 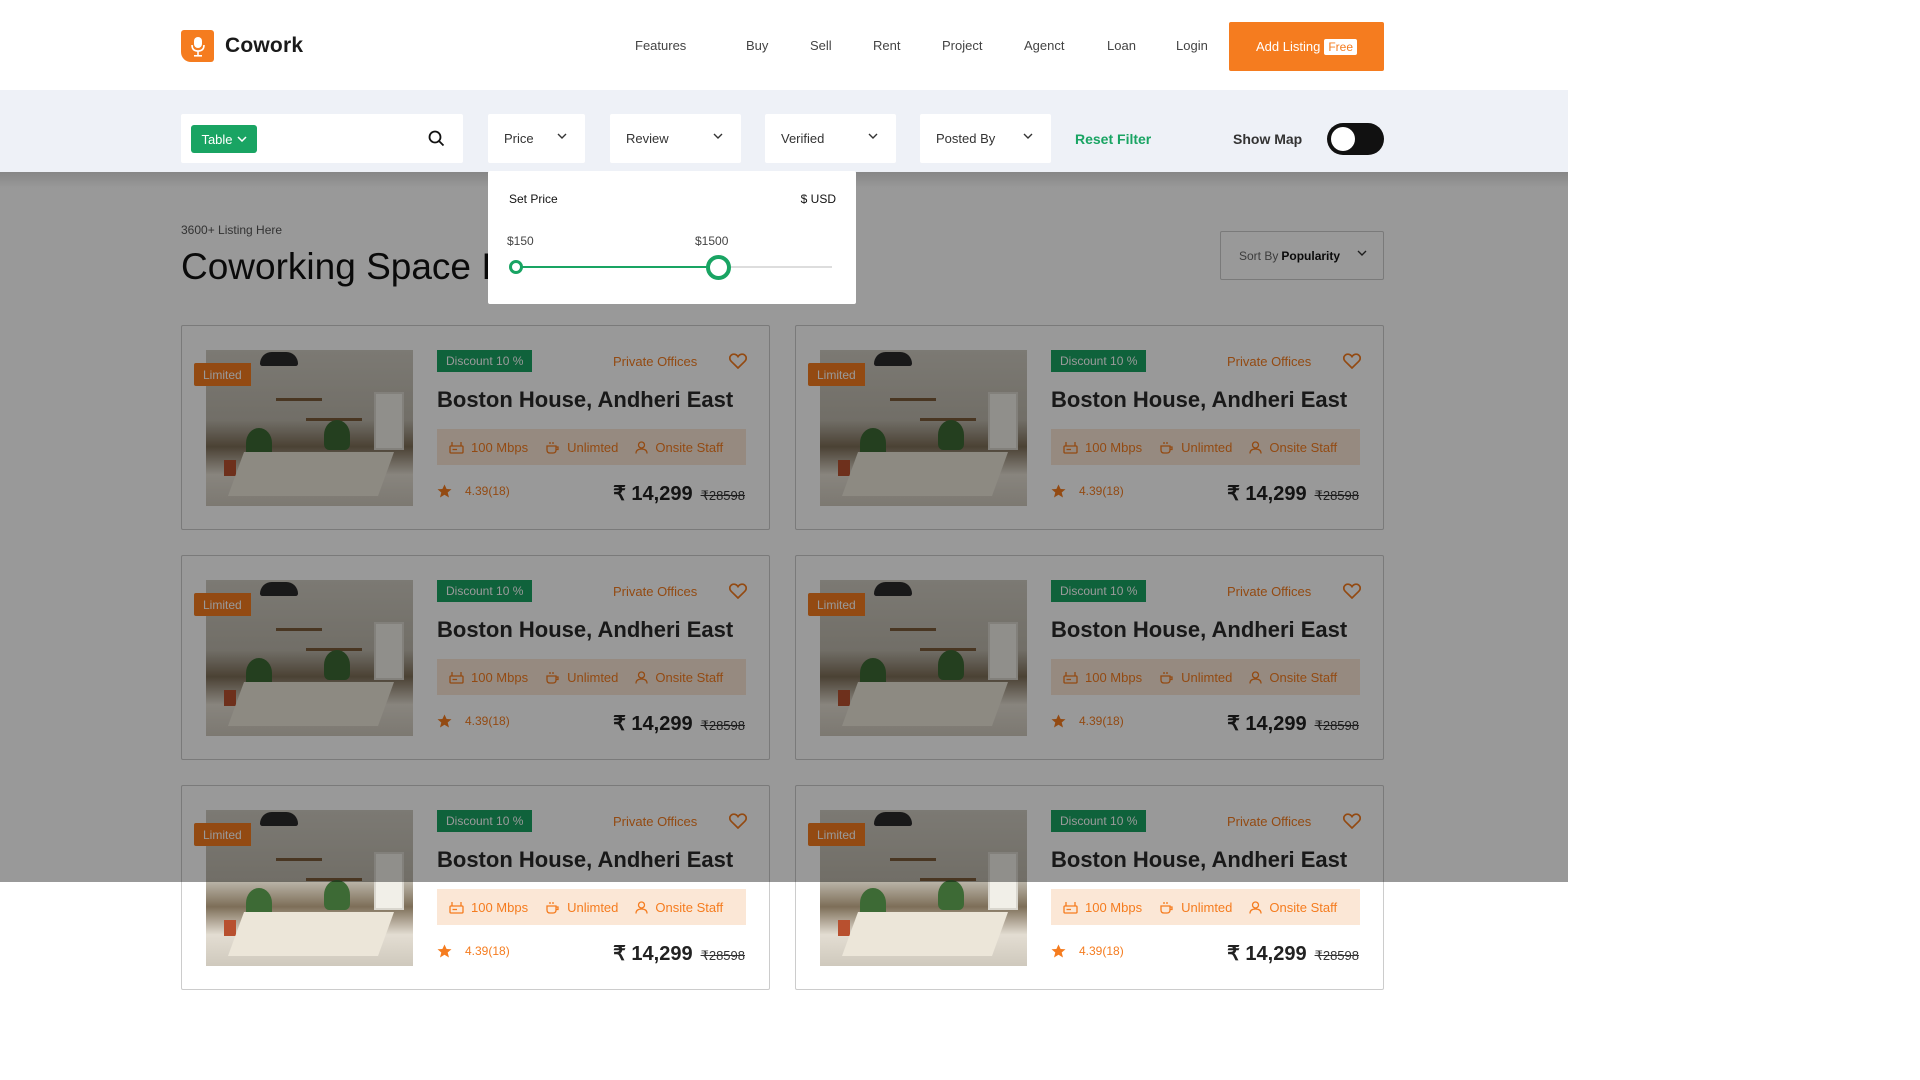 What do you see at coordinates (1343, 139) in the screenshot?
I see `toggle-knob` at bounding box center [1343, 139].